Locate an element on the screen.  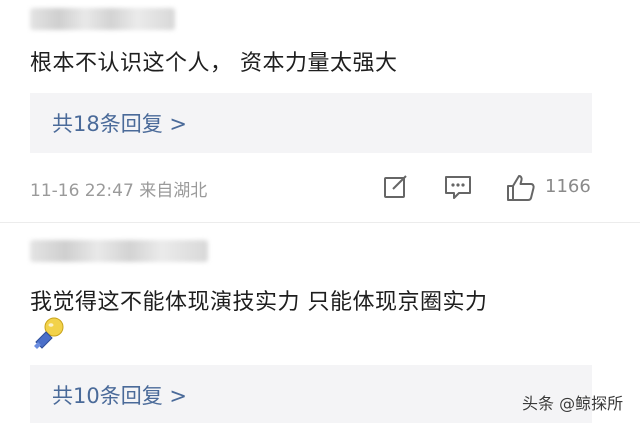
reply-thread-box: 共18条回复 > is located at coordinates (311, 123).